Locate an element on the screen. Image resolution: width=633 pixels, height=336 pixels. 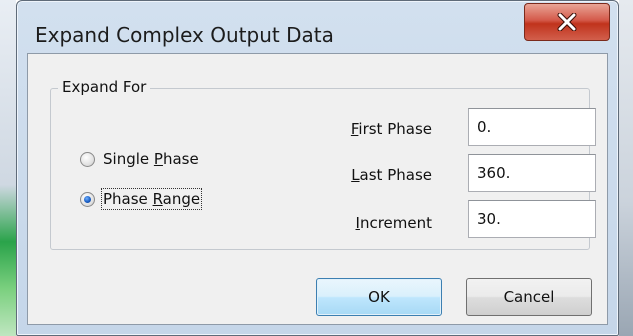
single-phase-radio: Single Phase is located at coordinates (139, 159).